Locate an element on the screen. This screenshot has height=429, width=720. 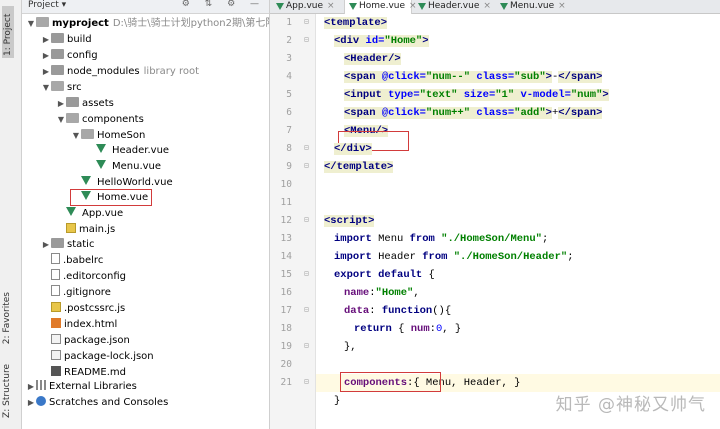
tree-item-label: .gitignore is located at coordinates (87, 292).